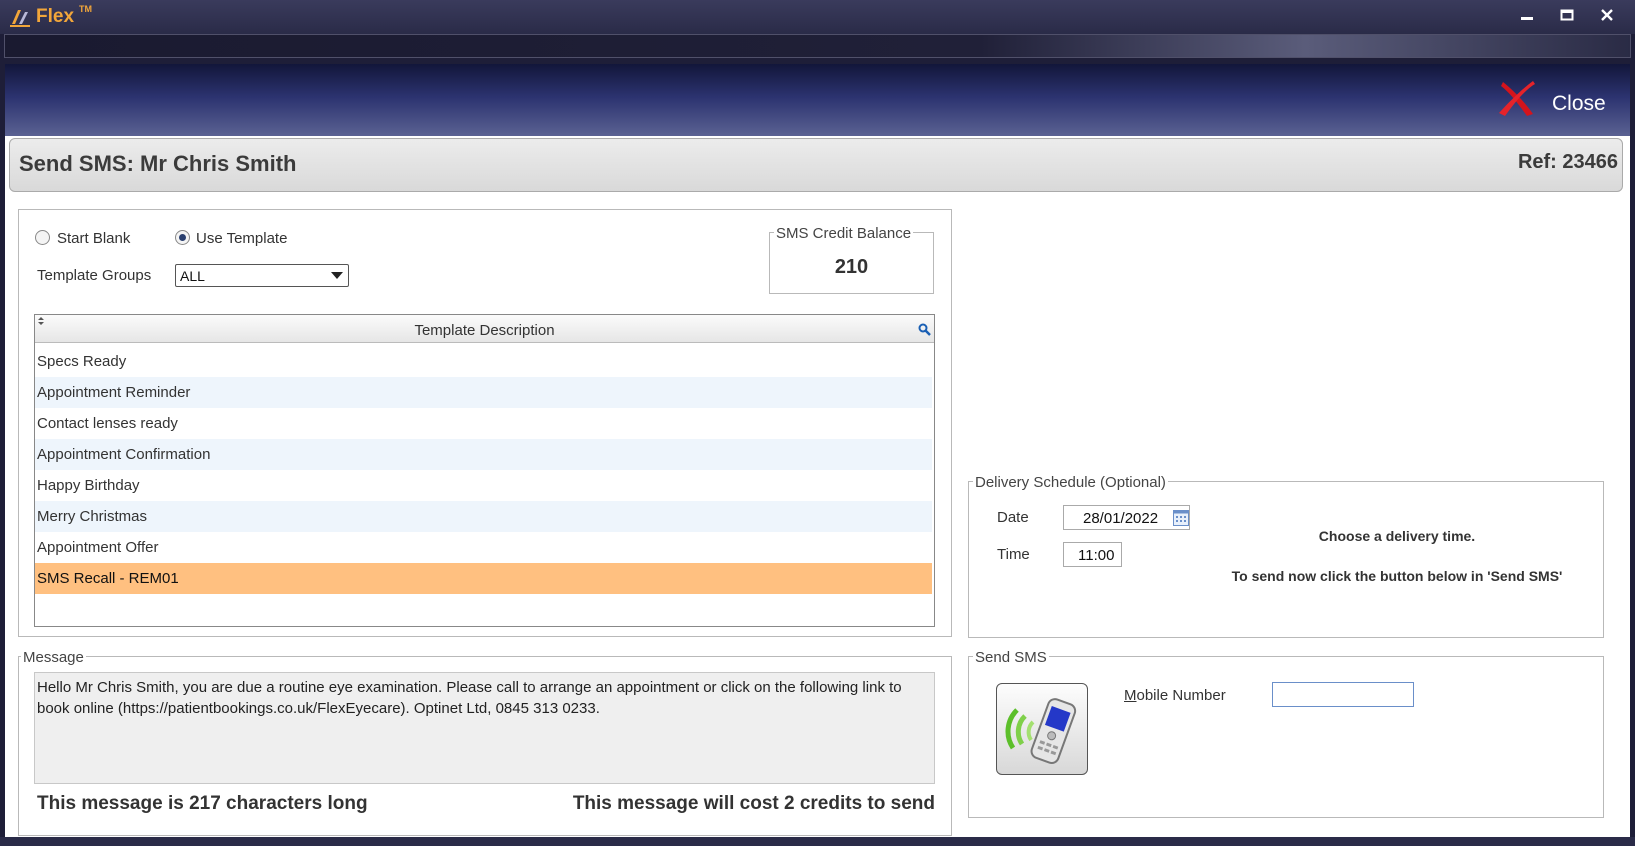 This screenshot has width=1635, height=846. I want to click on delivery-time-input: 11:00, so click(1092, 554).